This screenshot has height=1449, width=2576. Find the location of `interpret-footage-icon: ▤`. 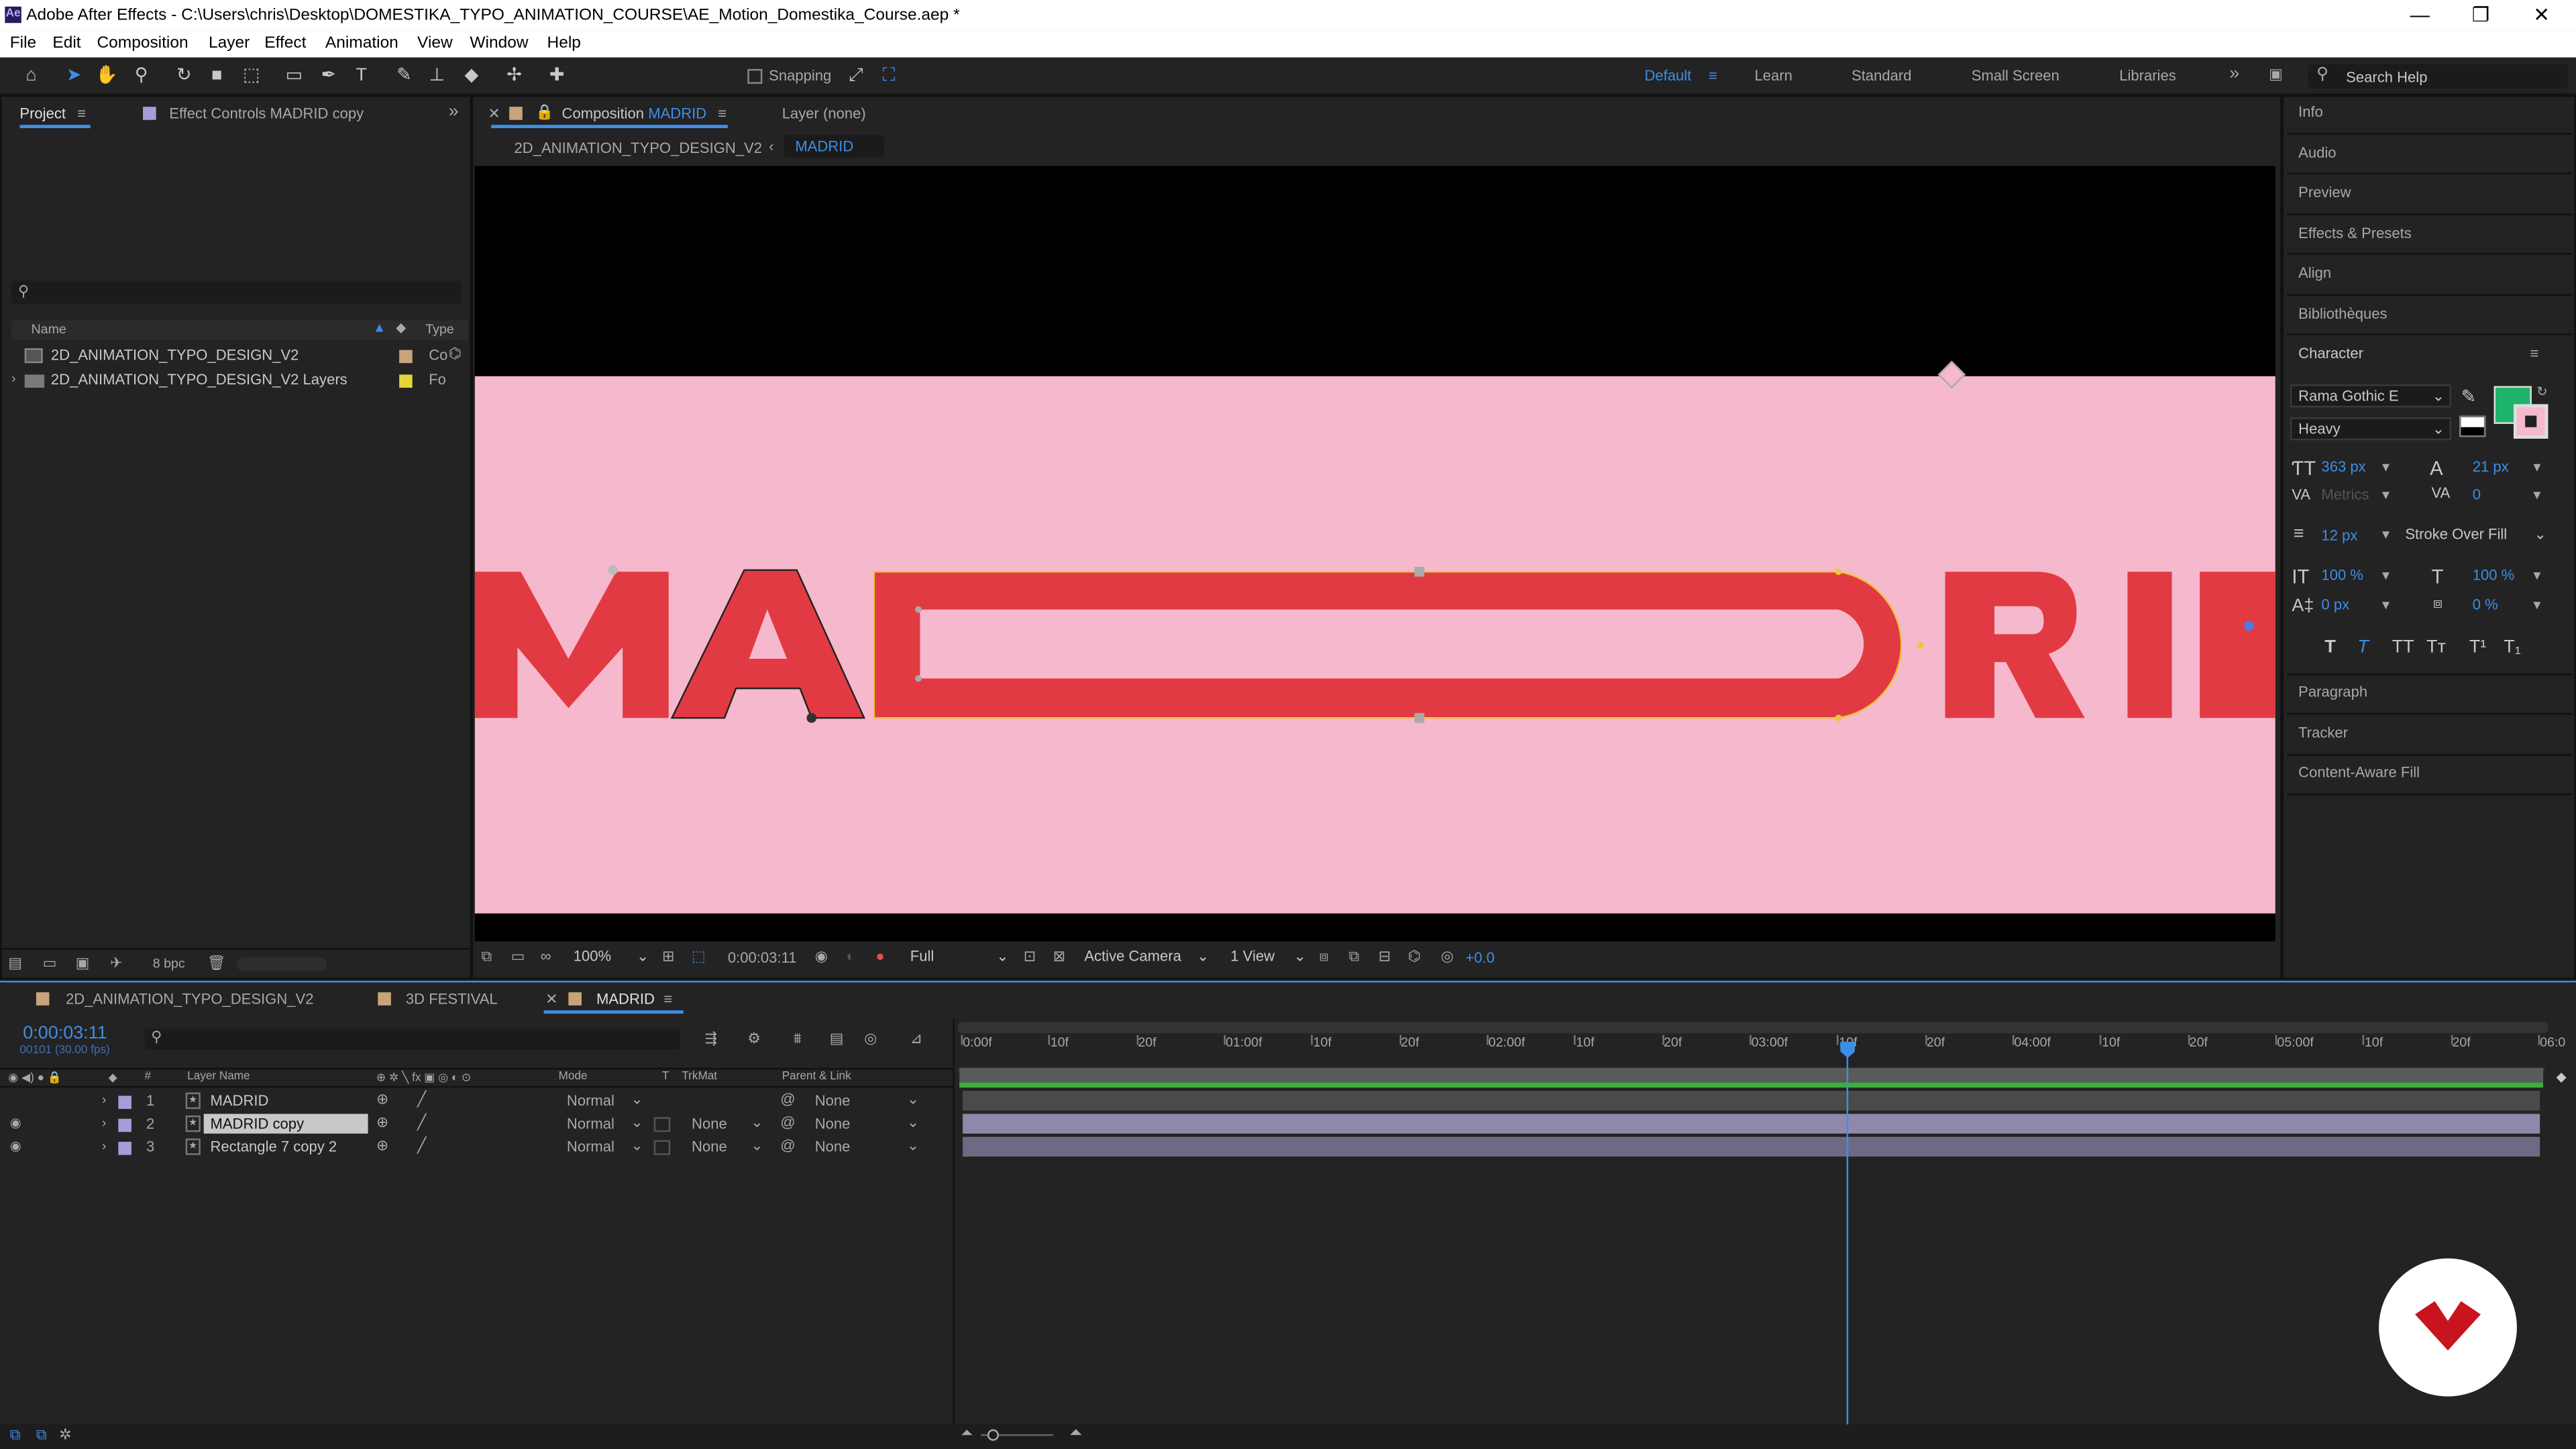

interpret-footage-icon: ▤ is located at coordinates (15, 964).